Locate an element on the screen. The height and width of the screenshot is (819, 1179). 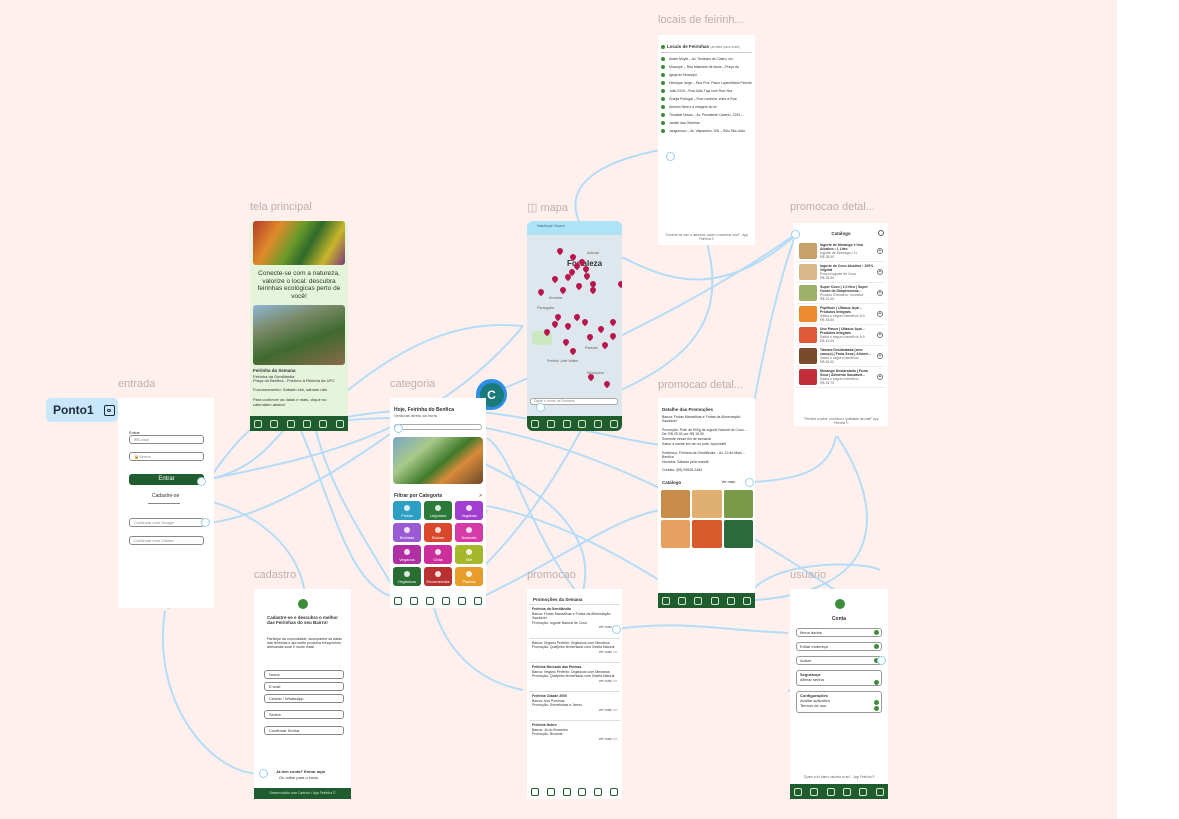
local-item: Antônio Neto e a margem do rio is located at coordinates (707, 107).